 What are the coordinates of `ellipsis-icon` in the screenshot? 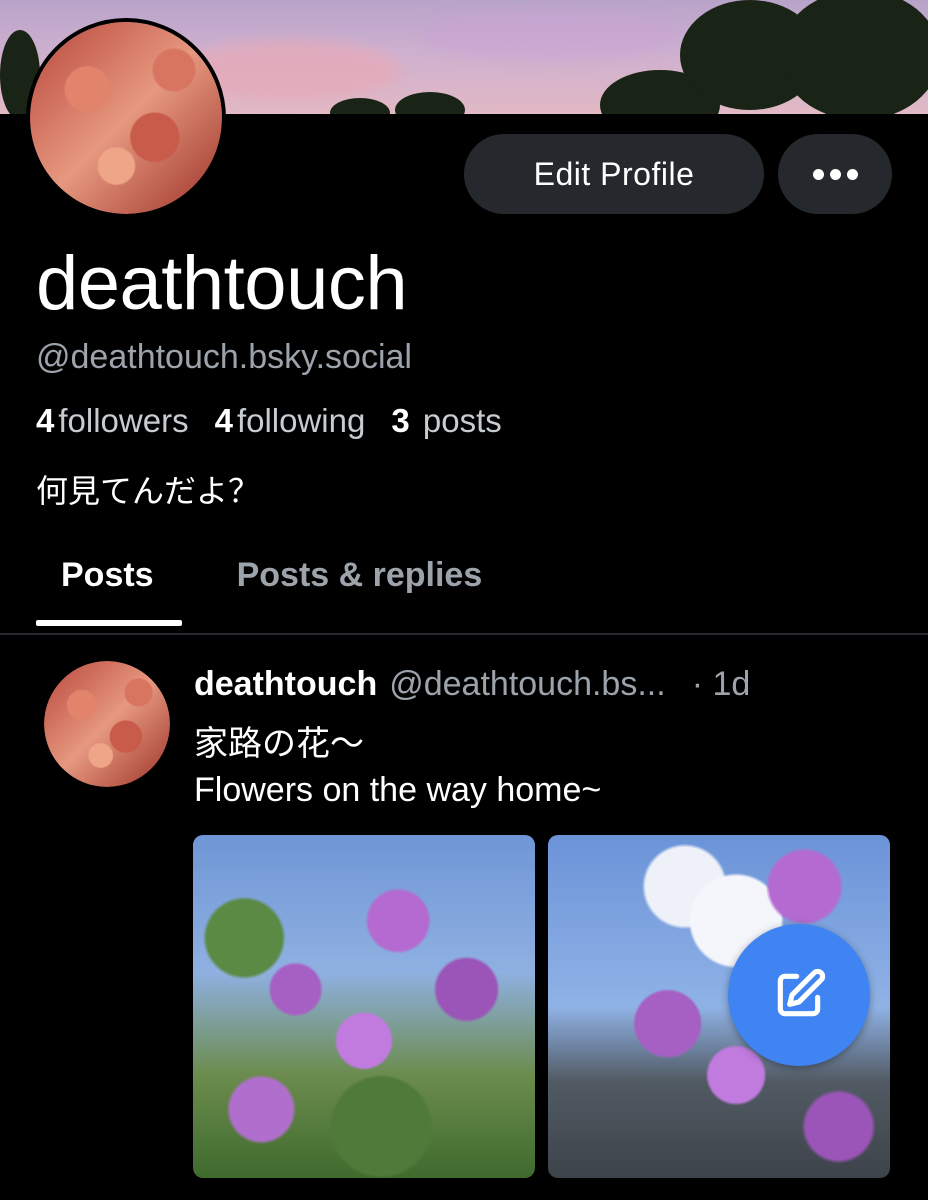 It's located at (818, 174).